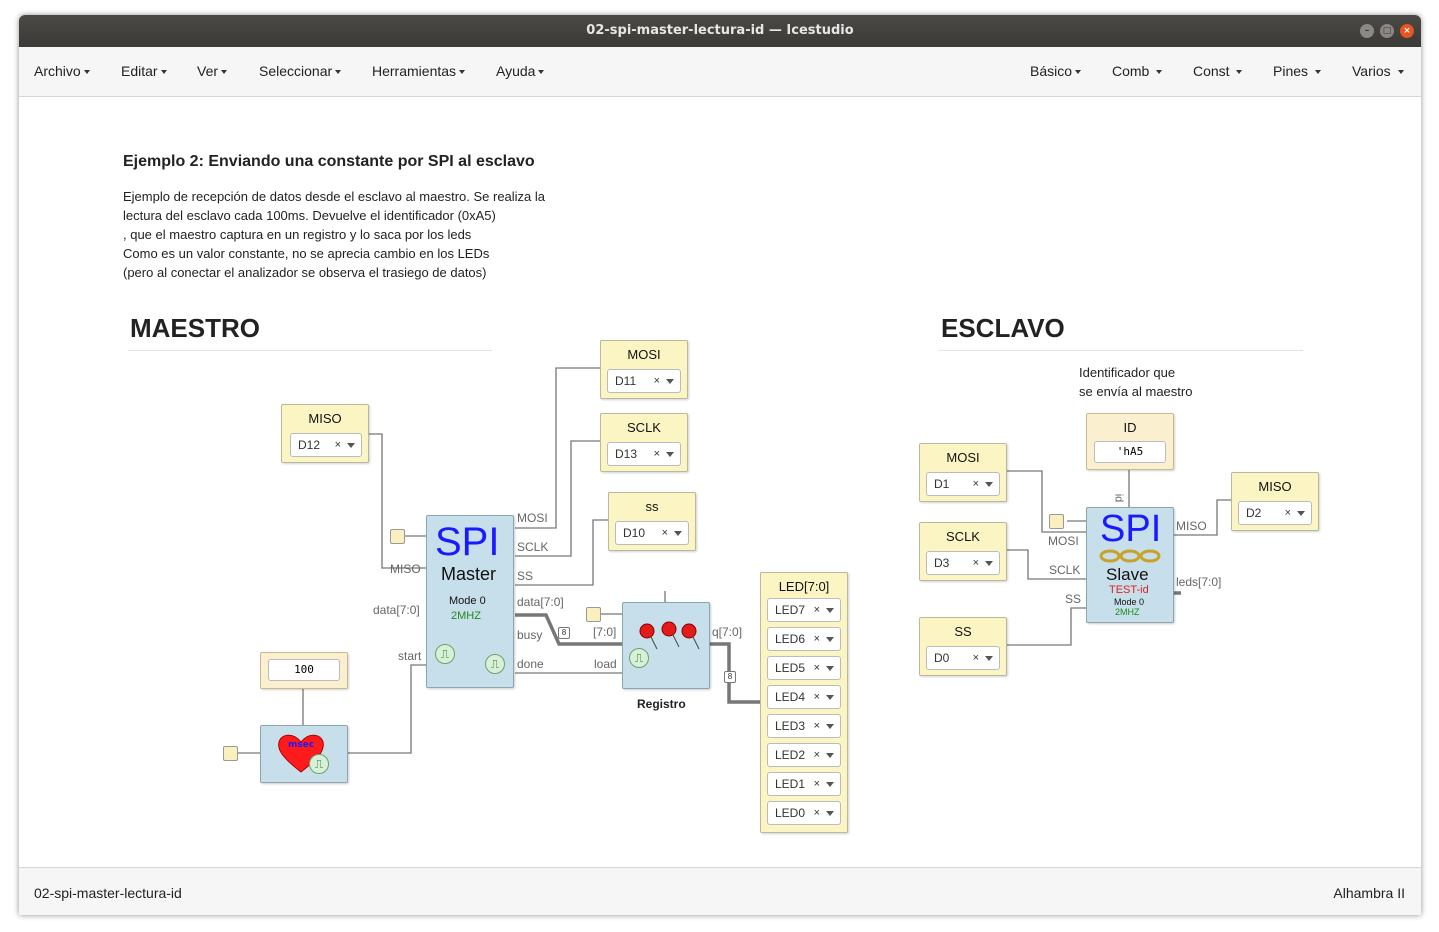  I want to click on menu-archivo: Archivo, so click(62, 71).